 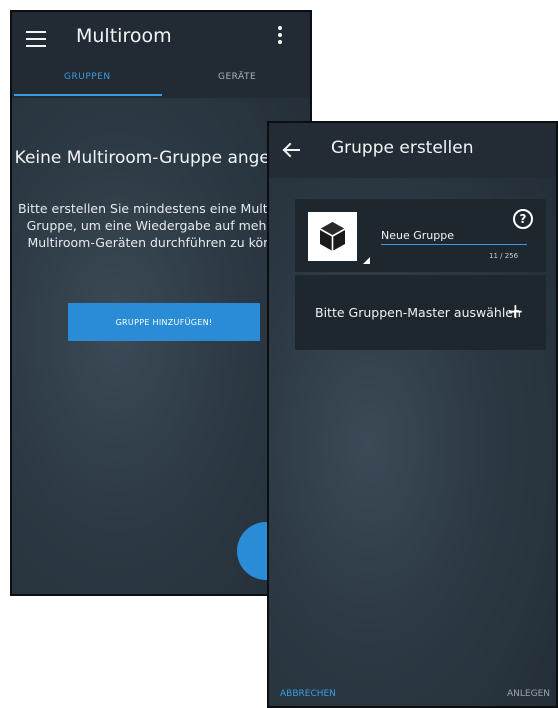 I want to click on app-title: Multiroom, so click(x=124, y=36).